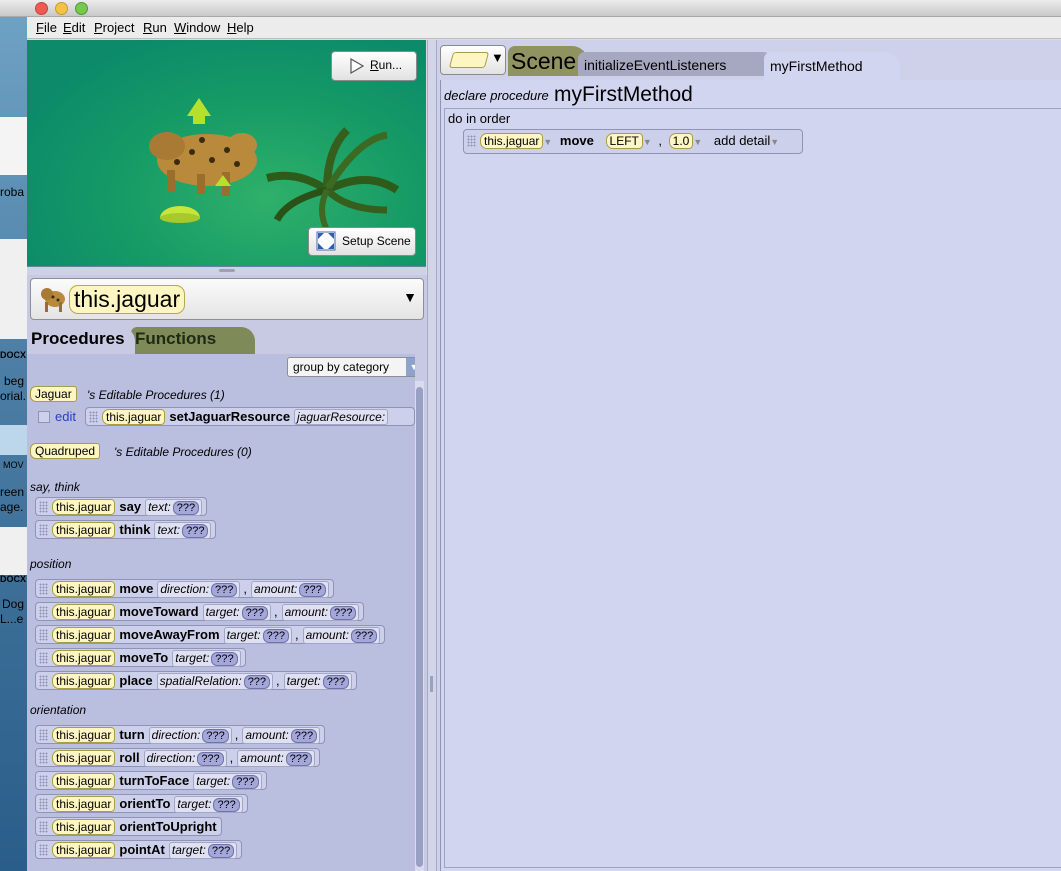 Image resolution: width=1061 pixels, height=871 pixels. What do you see at coordinates (74, 27) in the screenshot?
I see `menu-edit: Edit` at bounding box center [74, 27].